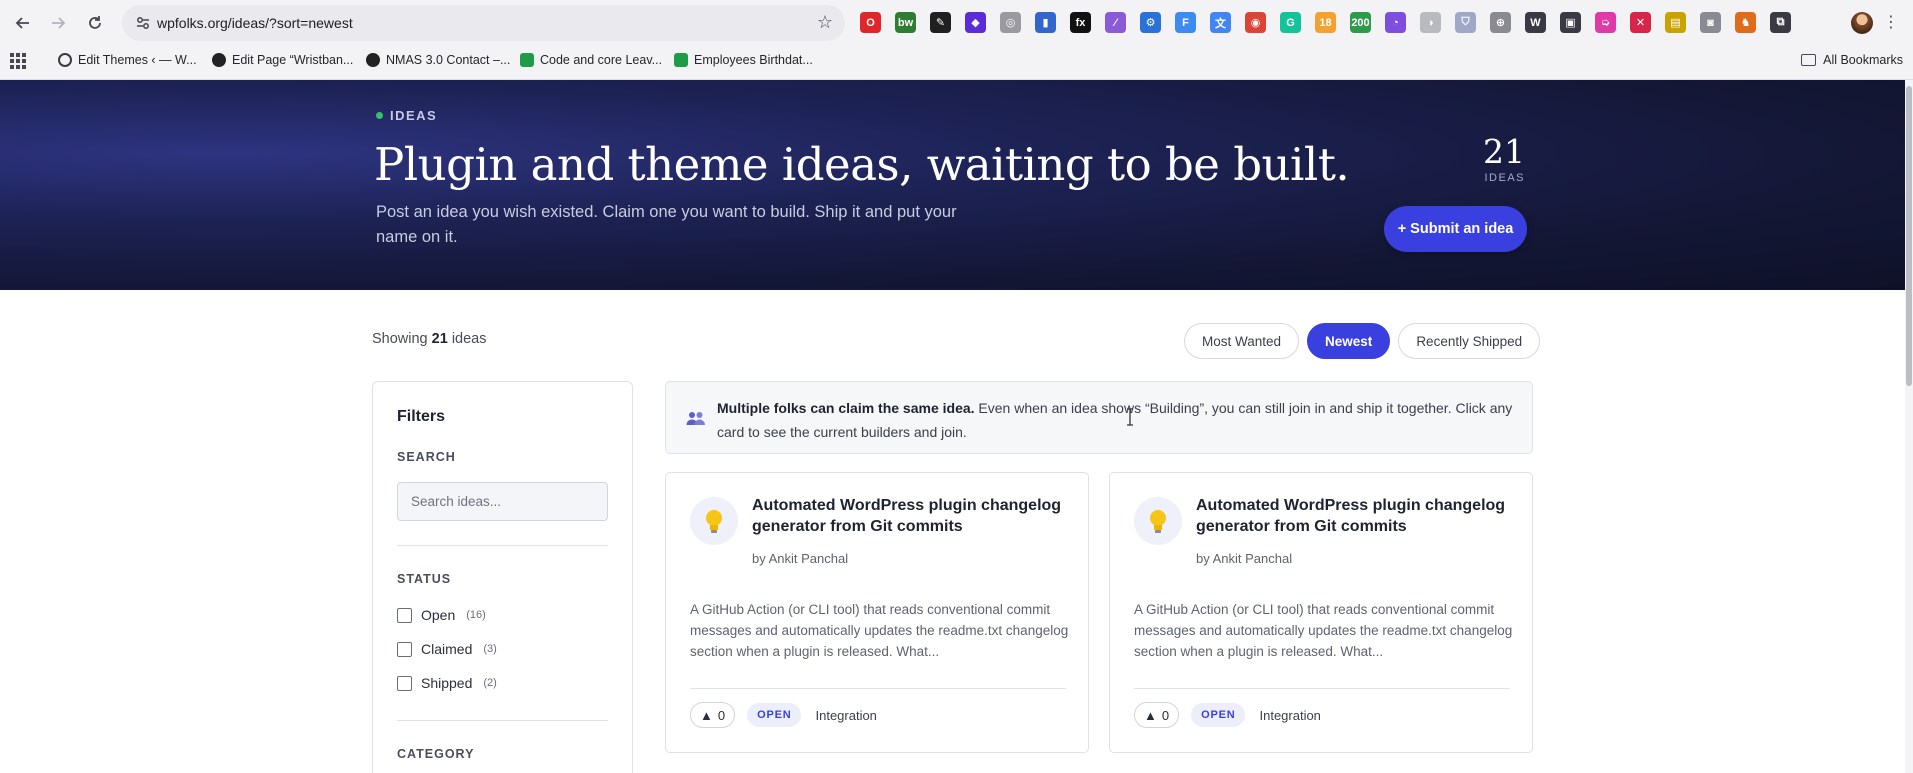  I want to click on site-info-icon, so click(143, 23).